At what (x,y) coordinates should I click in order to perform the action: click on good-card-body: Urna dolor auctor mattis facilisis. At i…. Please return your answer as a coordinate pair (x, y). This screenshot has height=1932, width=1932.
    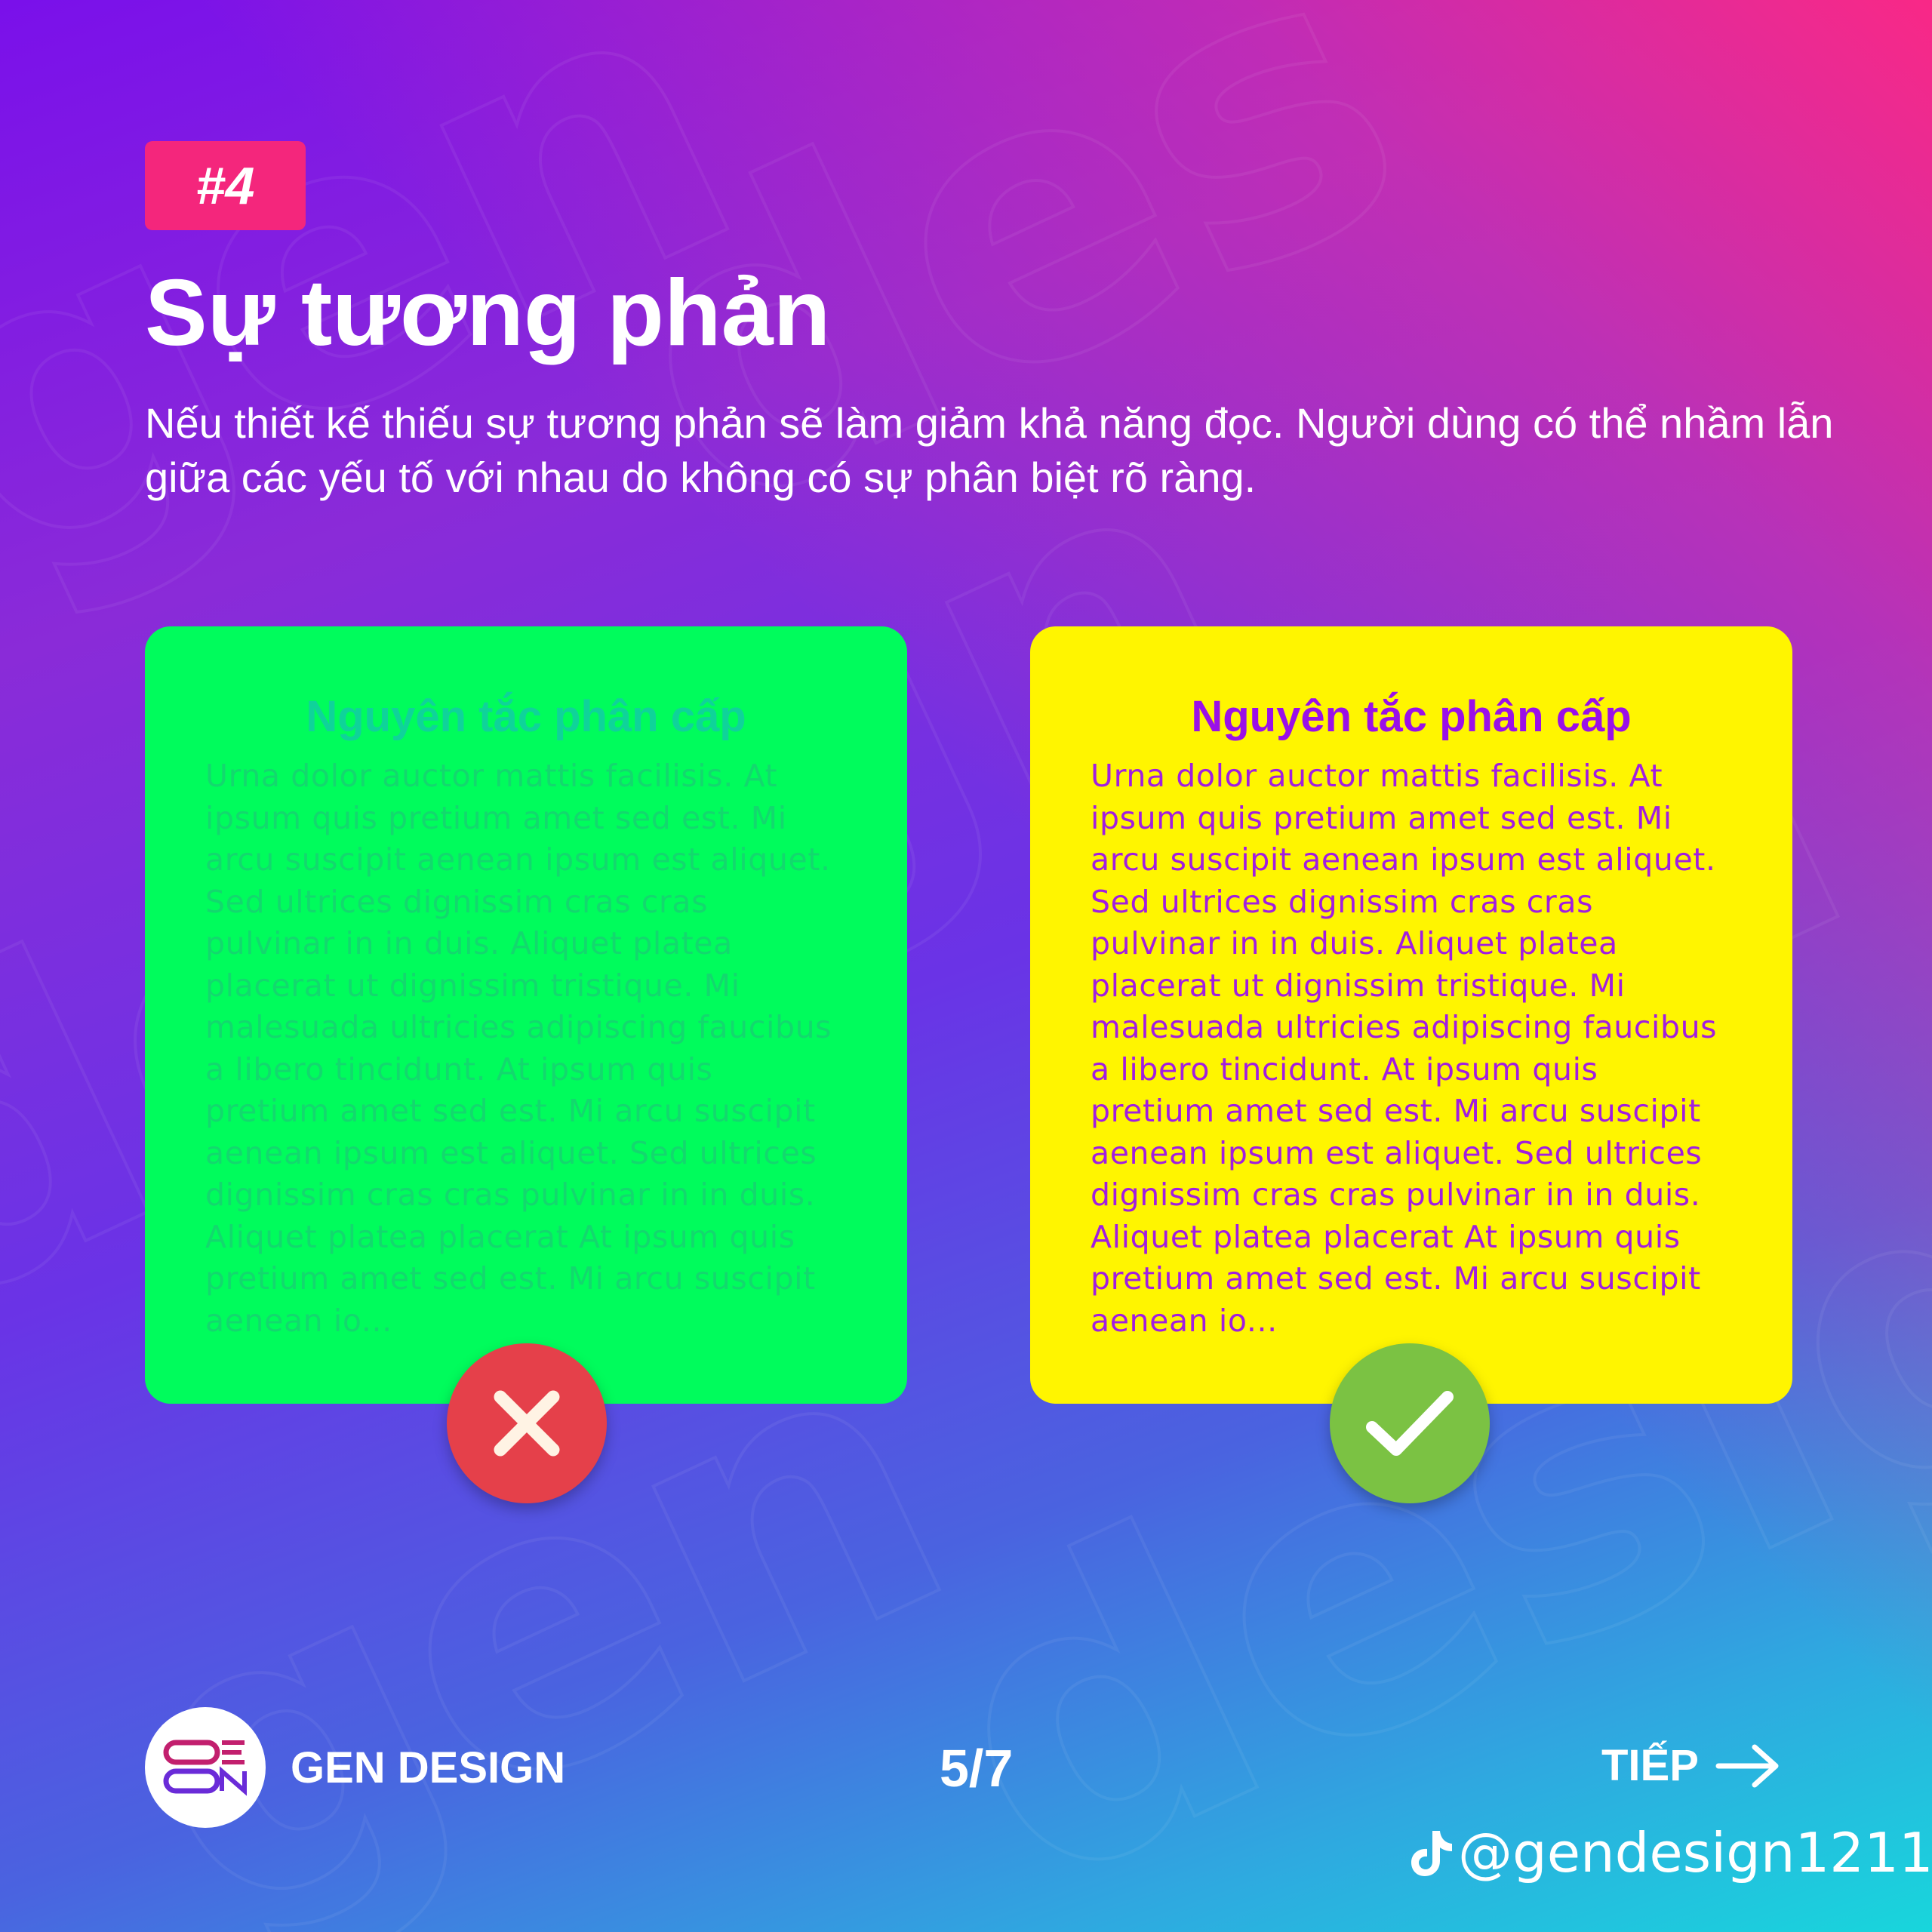
    Looking at the image, I should click on (1404, 1048).